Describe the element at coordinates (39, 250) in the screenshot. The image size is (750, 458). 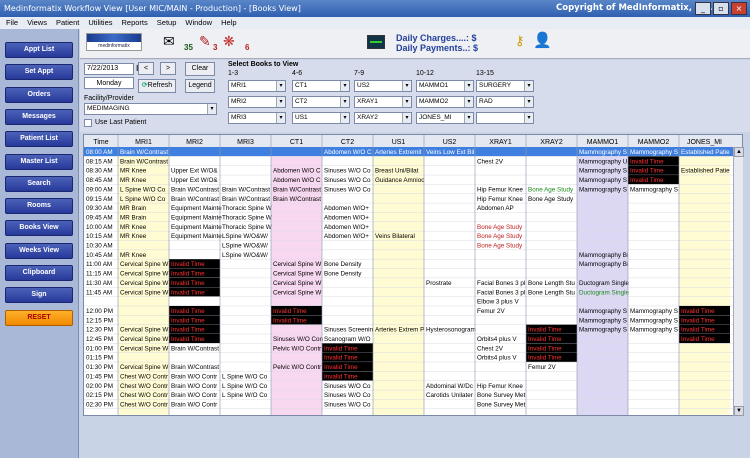
I see `sidebar-weeks-view-button: Weeks View` at that location.